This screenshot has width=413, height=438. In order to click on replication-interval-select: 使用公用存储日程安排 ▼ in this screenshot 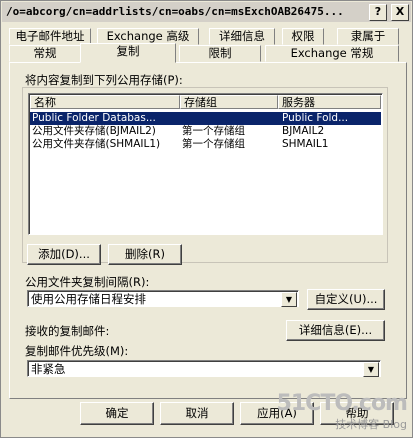, I will do `click(163, 298)`.